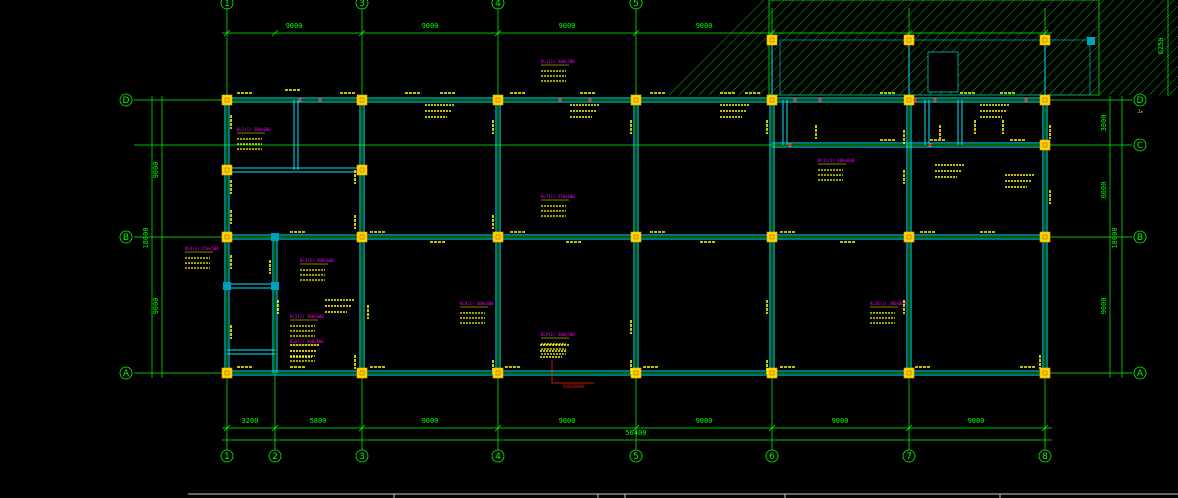 Image resolution: width=1178 pixels, height=498 pixels. What do you see at coordinates (202, 248) in the screenshot?
I see `beam-label: KL4(1) 250x500` at bounding box center [202, 248].